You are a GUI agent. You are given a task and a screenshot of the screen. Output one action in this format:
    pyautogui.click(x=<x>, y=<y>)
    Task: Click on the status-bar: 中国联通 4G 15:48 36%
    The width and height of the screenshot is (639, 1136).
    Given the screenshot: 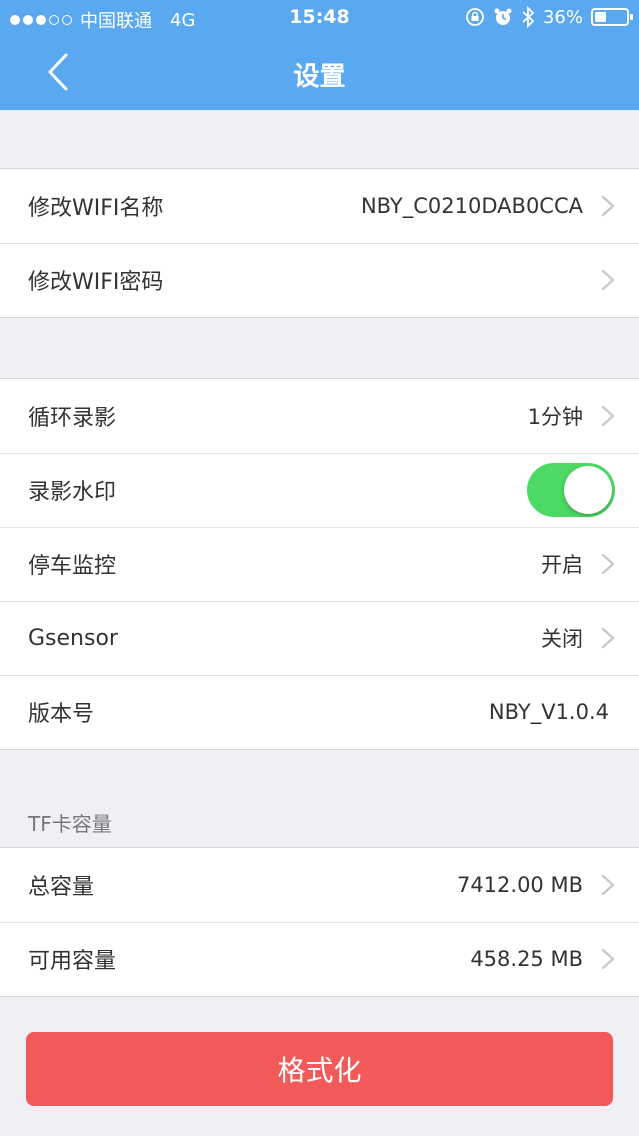 What is the action you would take?
    pyautogui.click(x=319, y=18)
    